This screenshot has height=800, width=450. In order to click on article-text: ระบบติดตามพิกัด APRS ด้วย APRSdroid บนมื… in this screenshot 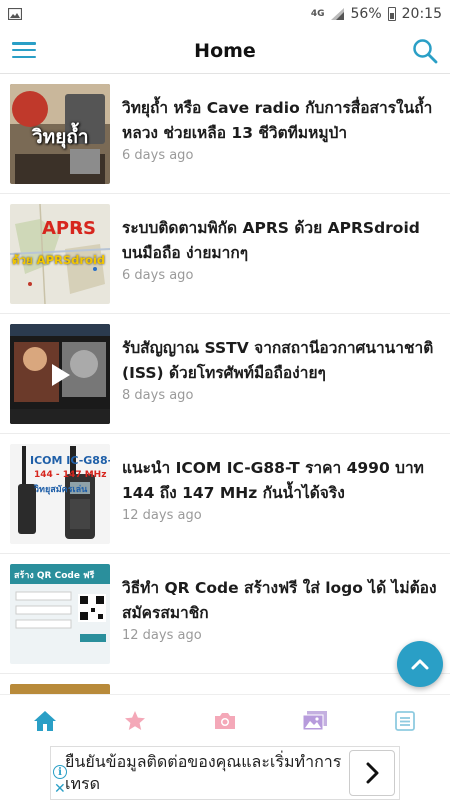, I will do `click(280, 249)`.